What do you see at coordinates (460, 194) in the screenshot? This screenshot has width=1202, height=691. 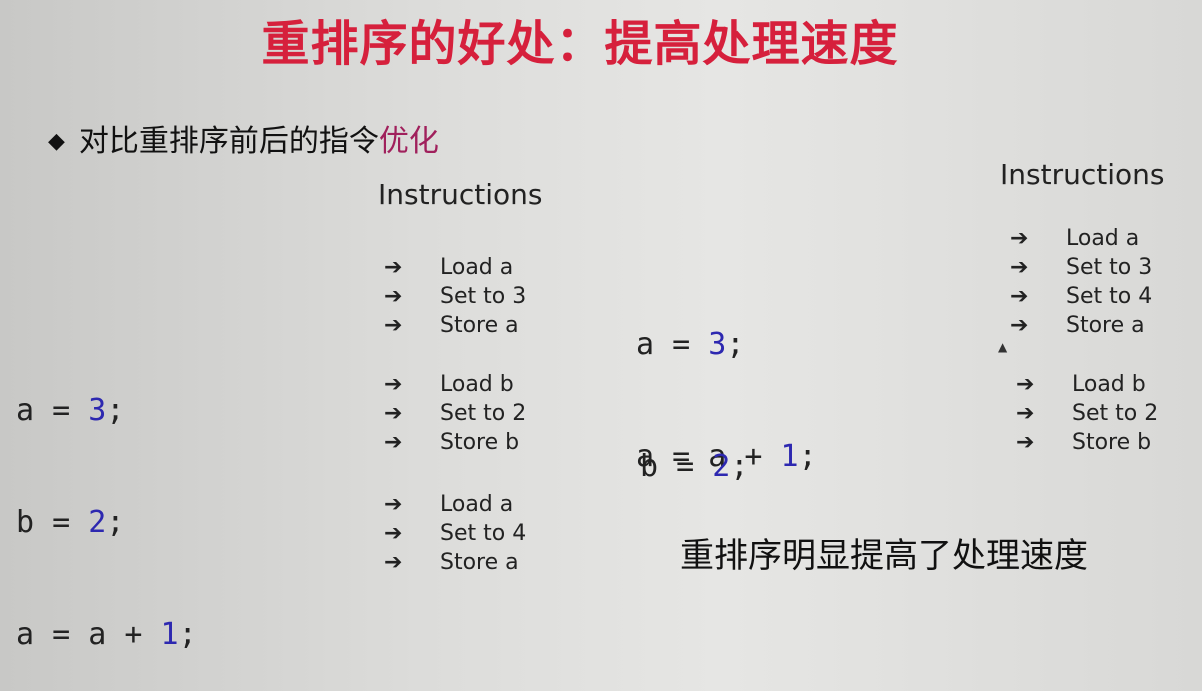 I see `before-instructions-title: Instructions` at bounding box center [460, 194].